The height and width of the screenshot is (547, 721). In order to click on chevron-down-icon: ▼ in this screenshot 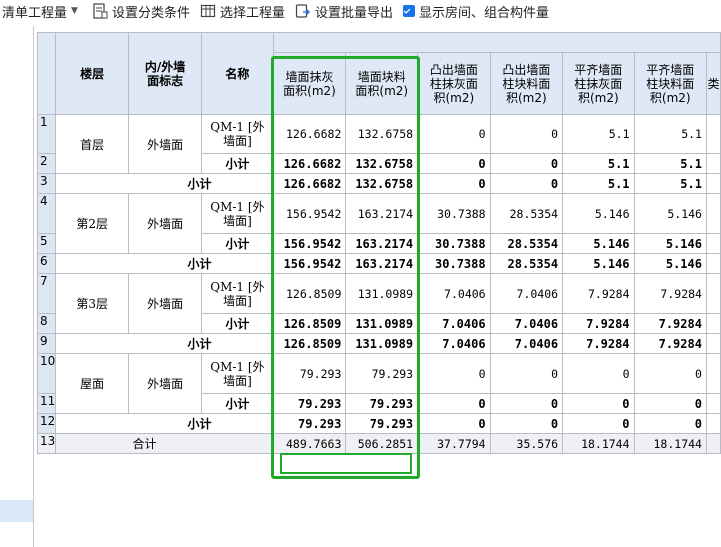, I will do `click(74, 11)`.